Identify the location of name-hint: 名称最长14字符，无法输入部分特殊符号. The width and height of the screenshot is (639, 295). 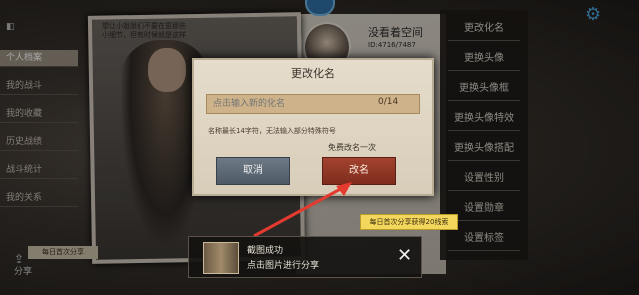
(272, 131).